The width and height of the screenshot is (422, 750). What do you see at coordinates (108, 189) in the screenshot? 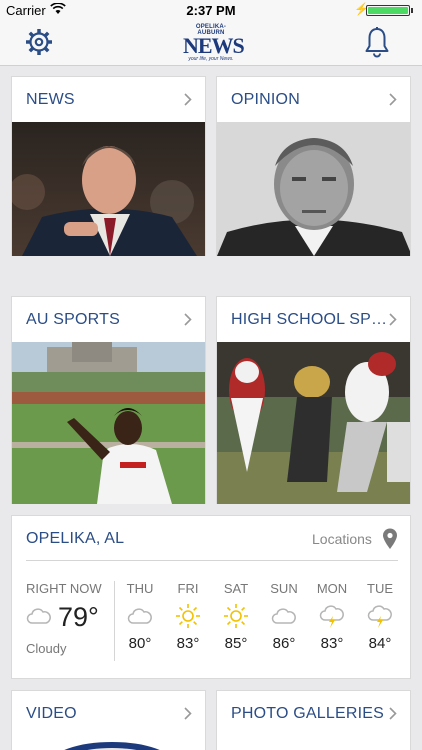
I see `news-photo` at bounding box center [108, 189].